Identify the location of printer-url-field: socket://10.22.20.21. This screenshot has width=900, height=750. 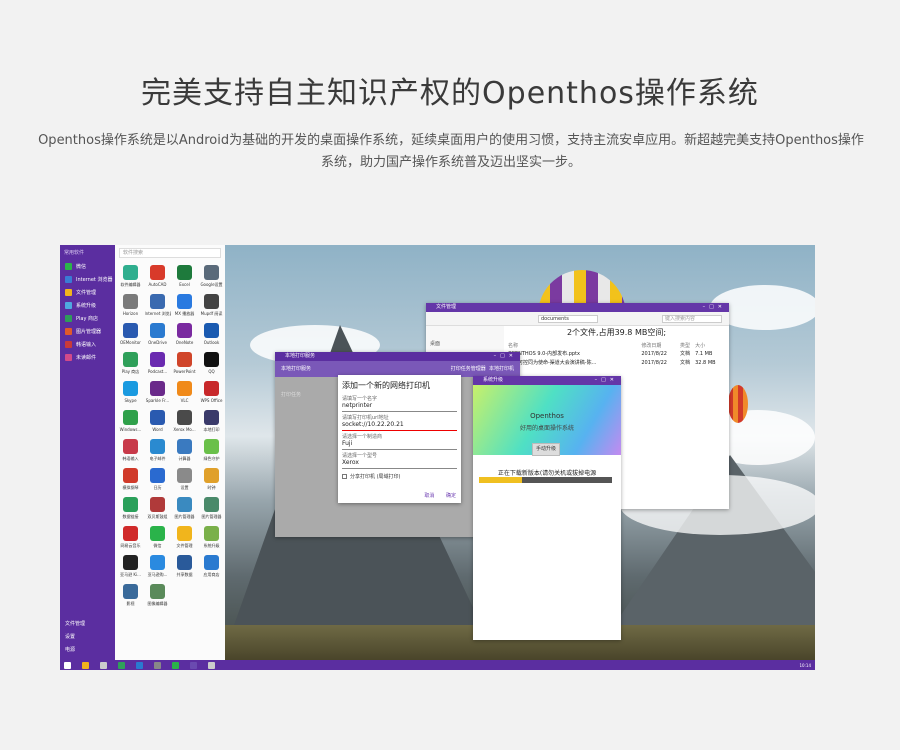
(399, 426).